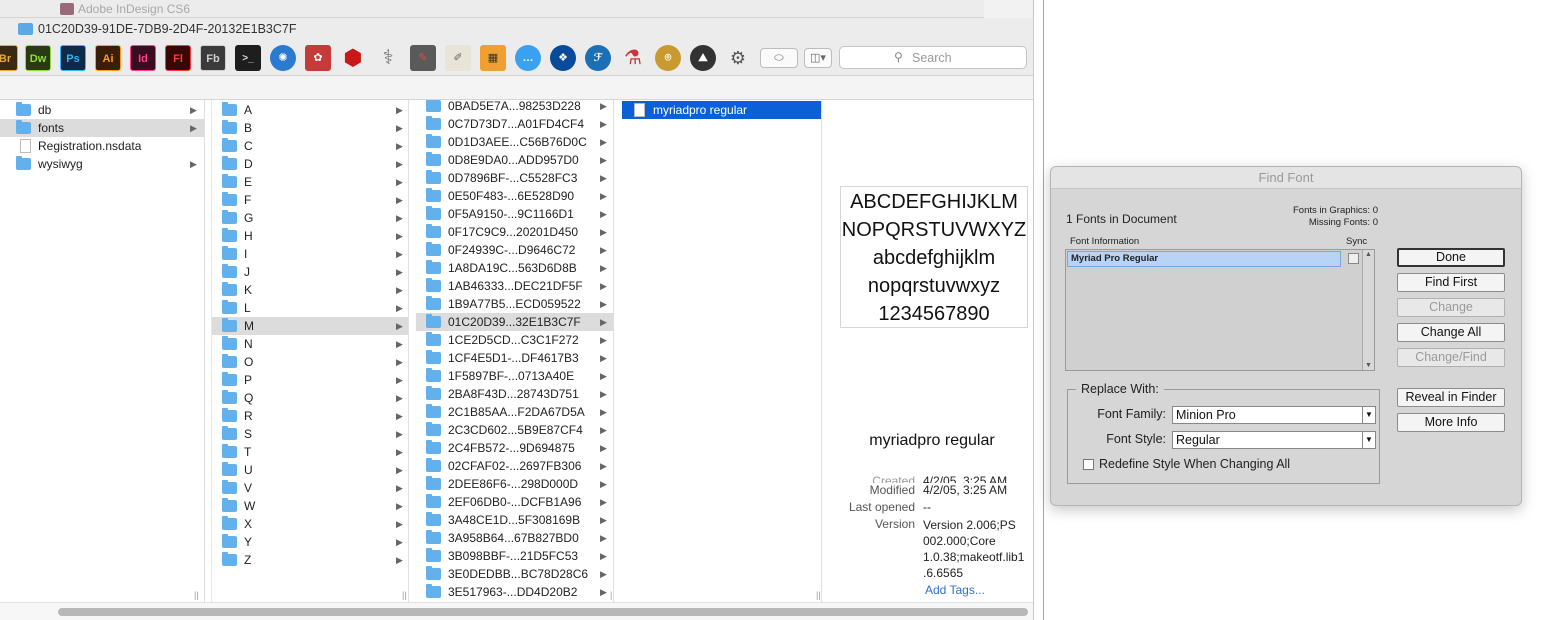  I want to click on tag-button: ⬭, so click(779, 58).